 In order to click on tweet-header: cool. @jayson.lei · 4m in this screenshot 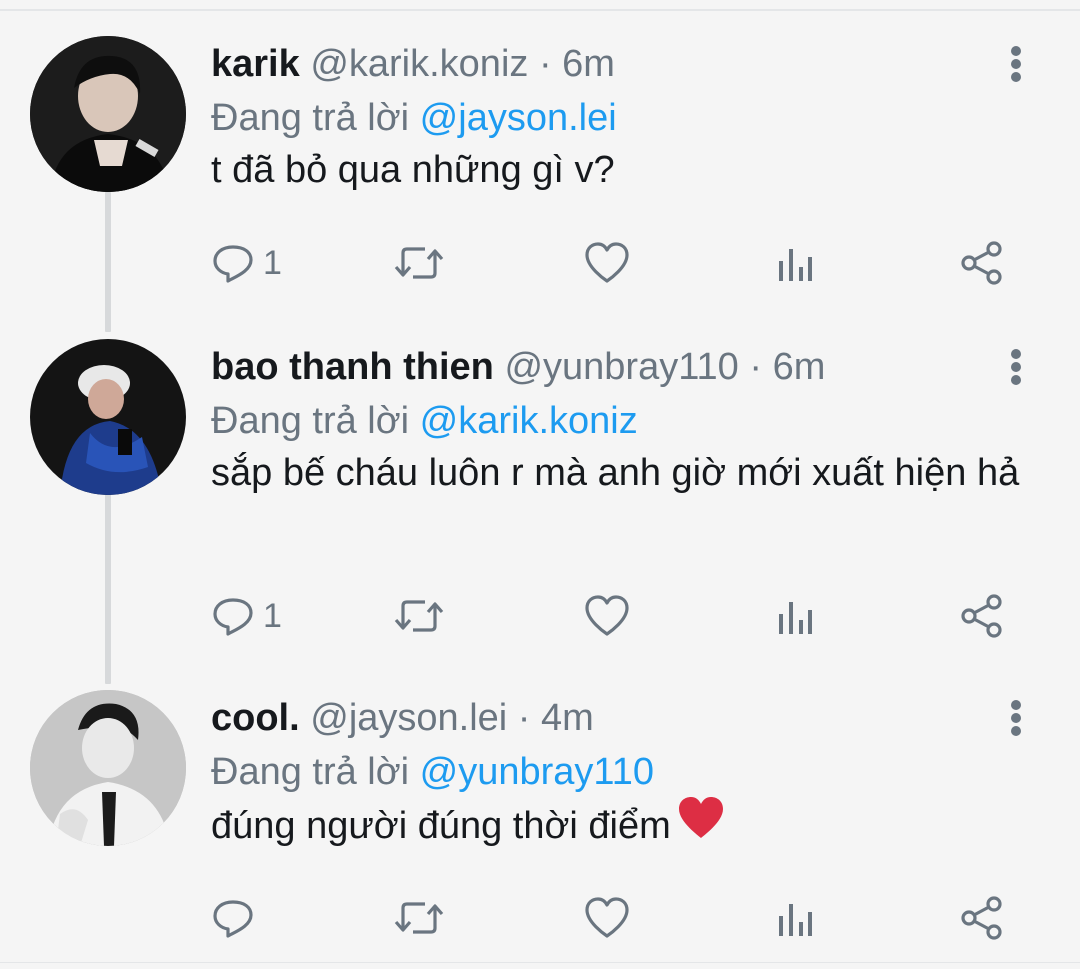, I will do `click(631, 718)`.